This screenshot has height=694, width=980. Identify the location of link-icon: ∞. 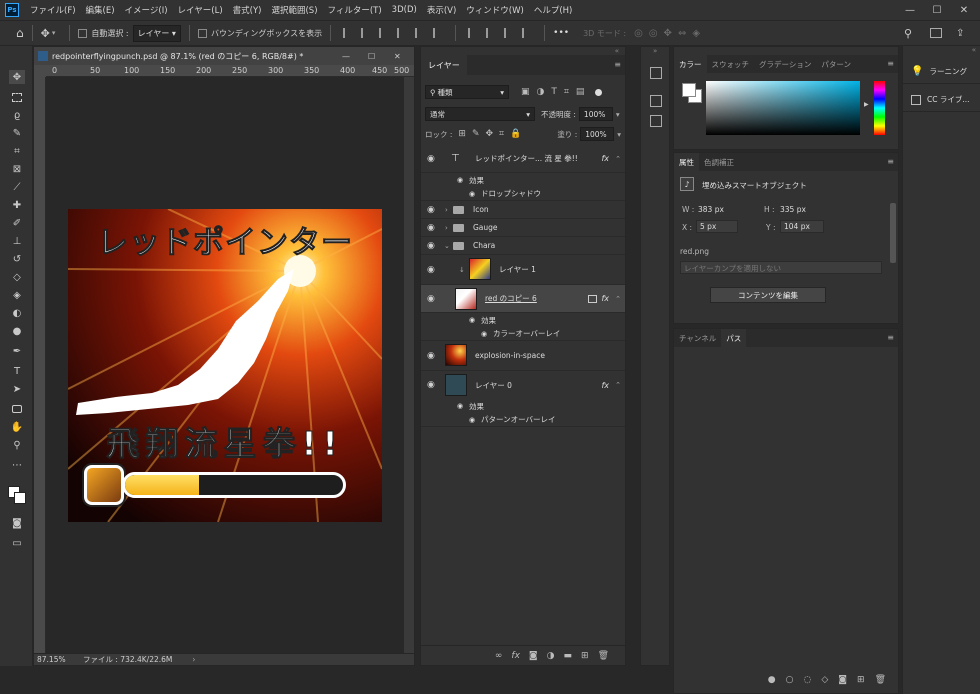
(499, 656).